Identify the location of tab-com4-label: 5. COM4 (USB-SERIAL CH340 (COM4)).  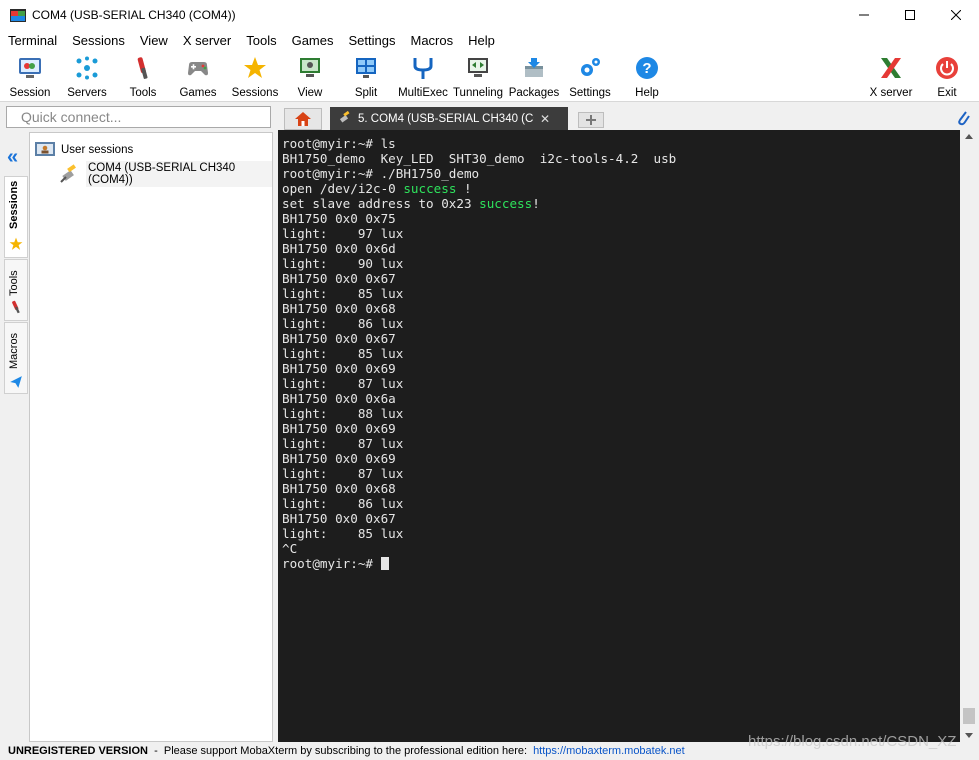
(446, 118).